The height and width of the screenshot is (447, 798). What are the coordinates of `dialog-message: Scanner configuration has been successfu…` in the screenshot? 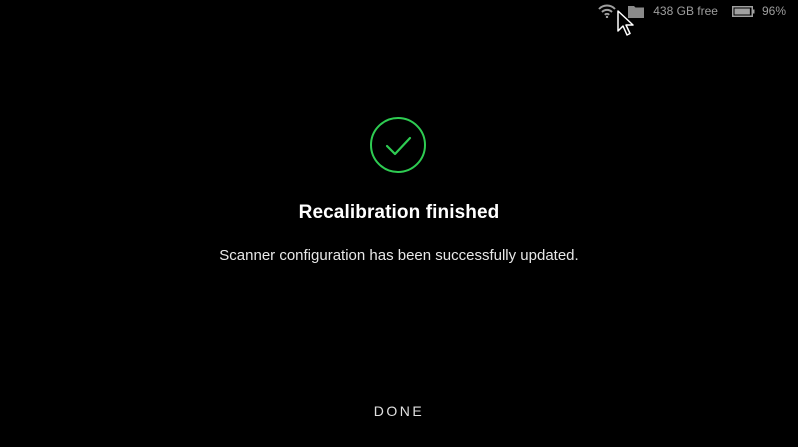 It's located at (399, 255).